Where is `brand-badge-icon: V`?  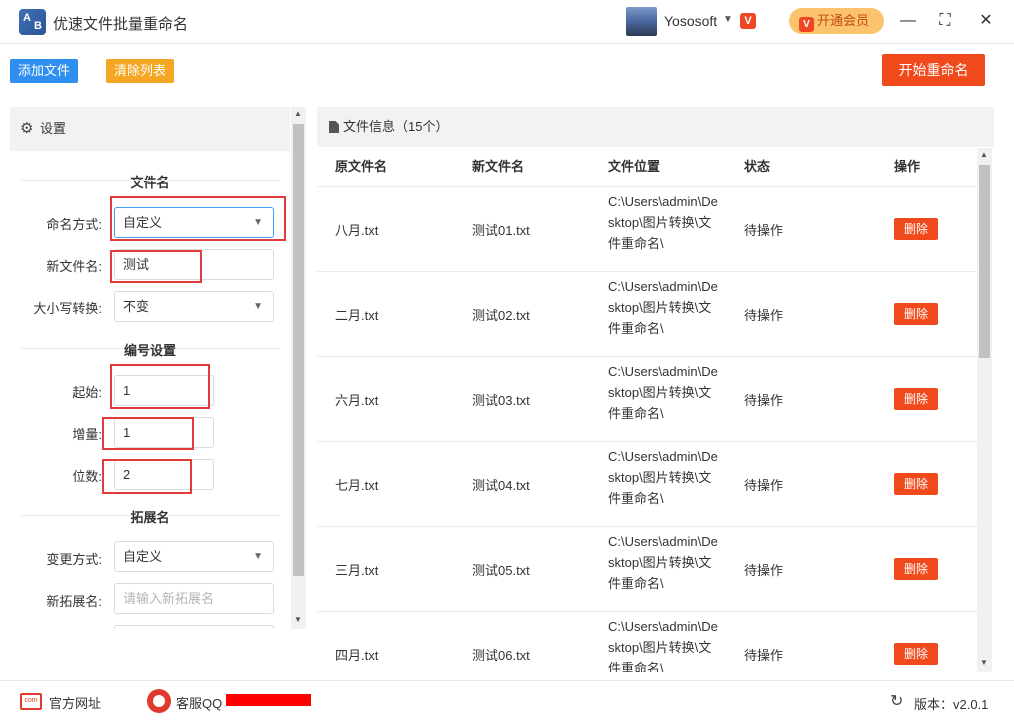
brand-badge-icon: V is located at coordinates (748, 21).